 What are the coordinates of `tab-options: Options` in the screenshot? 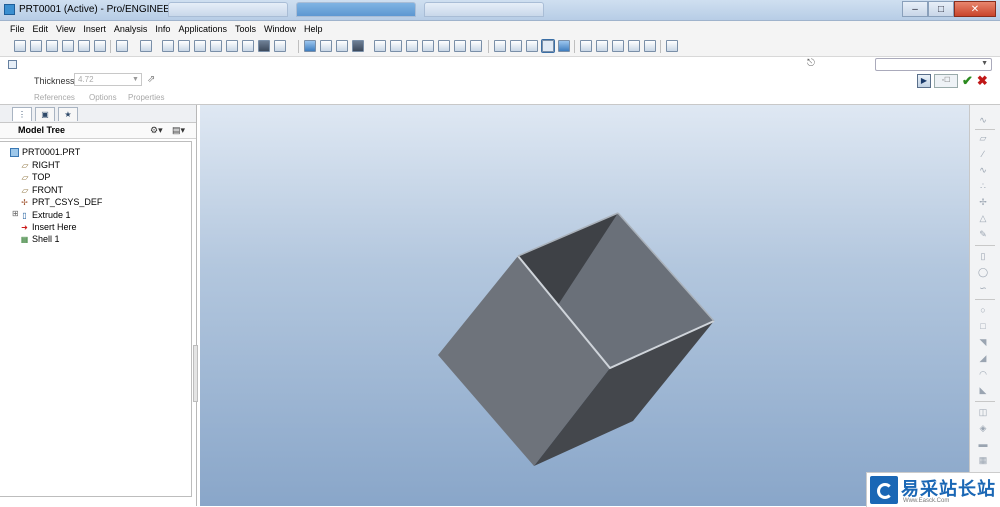 It's located at (103, 97).